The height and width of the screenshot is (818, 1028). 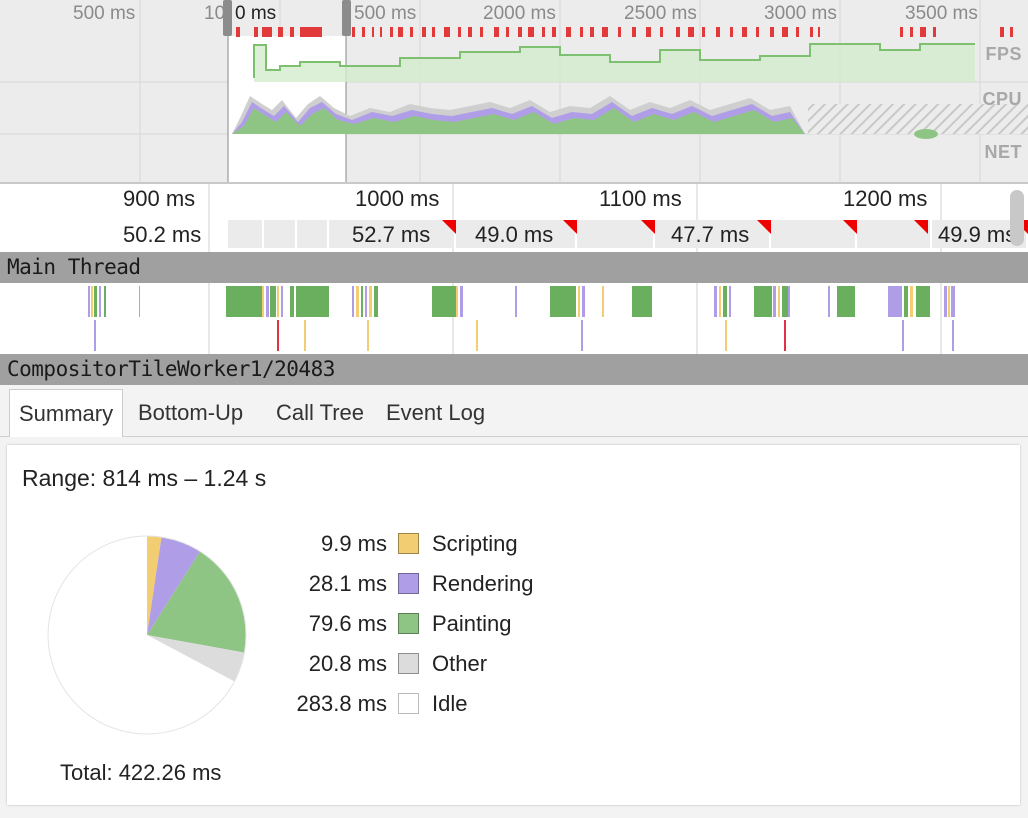 What do you see at coordinates (320, 413) in the screenshot?
I see `tab-call-tree: Call Tree` at bounding box center [320, 413].